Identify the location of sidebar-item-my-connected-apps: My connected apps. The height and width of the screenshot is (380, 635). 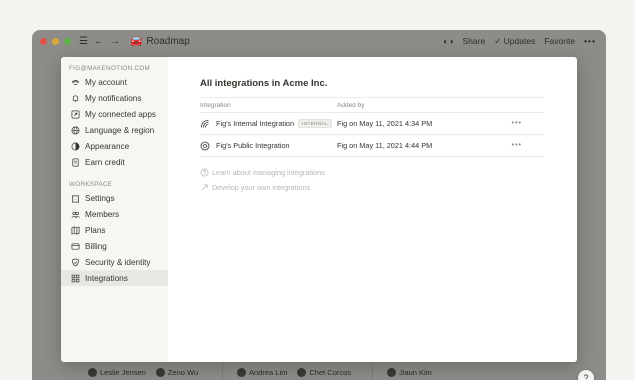
(114, 114).